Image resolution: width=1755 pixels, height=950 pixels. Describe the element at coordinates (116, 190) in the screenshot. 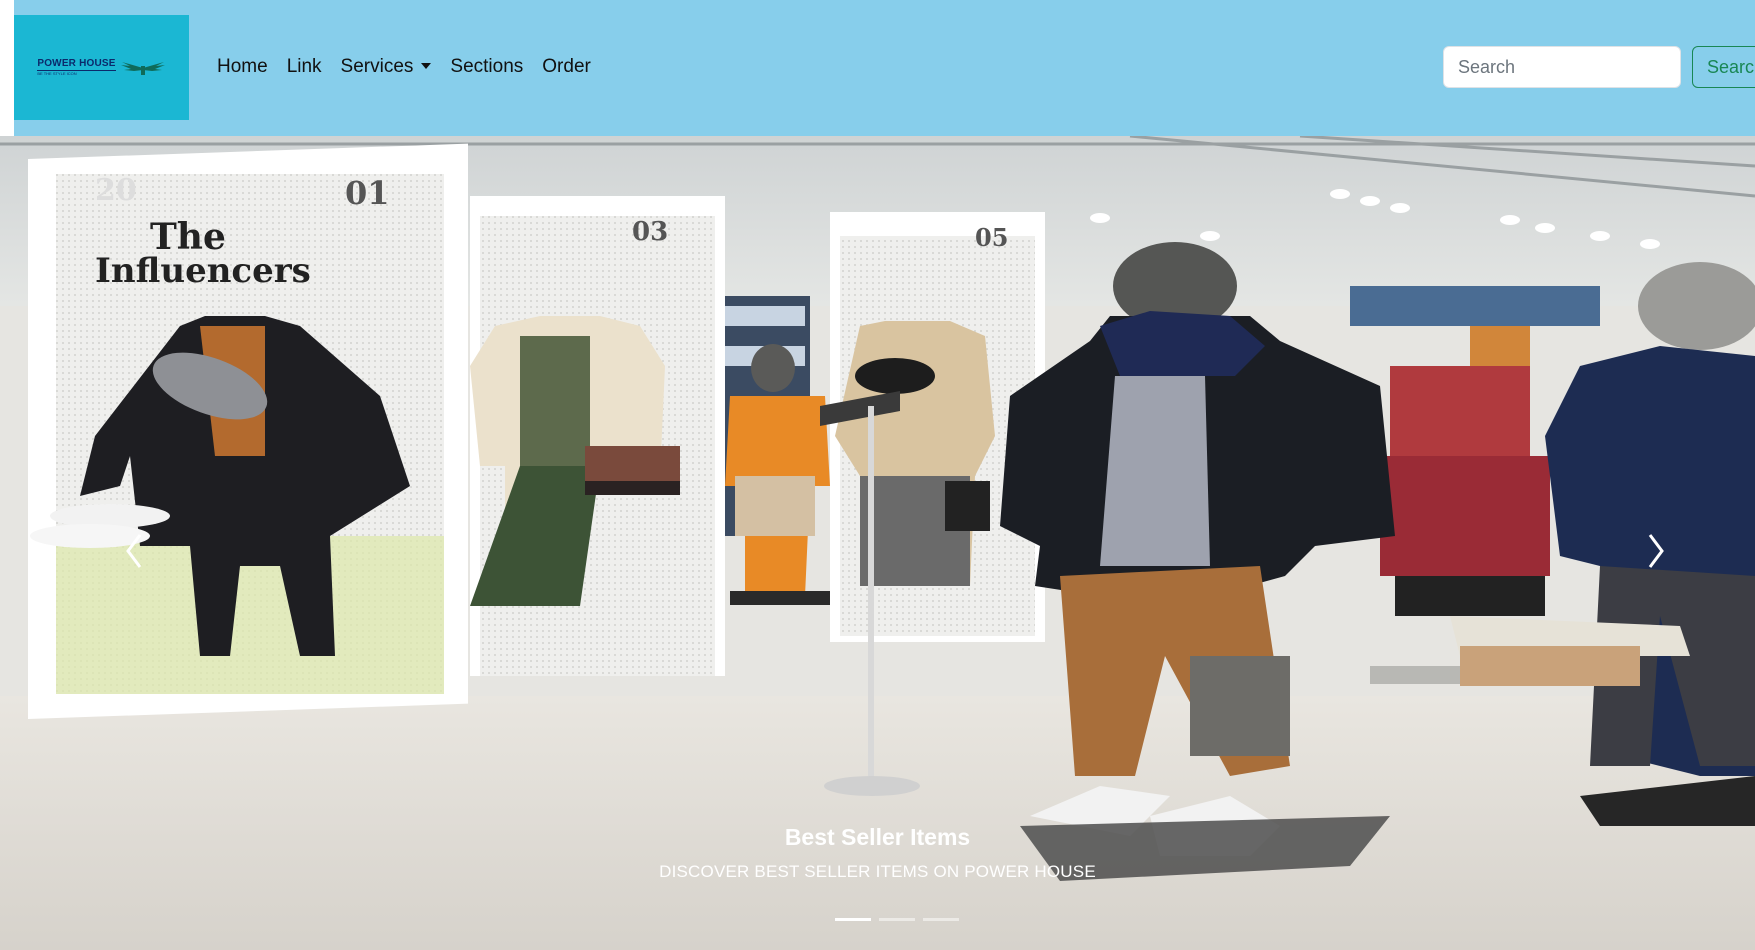

I see `svg-text: 20` at that location.